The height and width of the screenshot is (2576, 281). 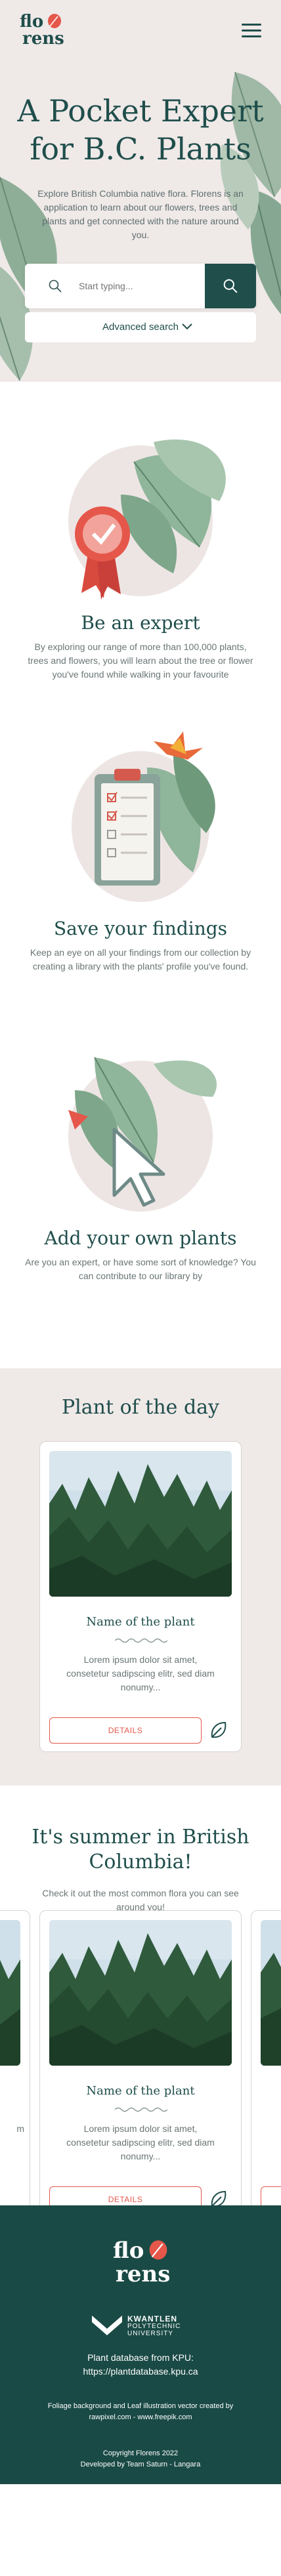 What do you see at coordinates (140, 2357) in the screenshot?
I see `database-label: Plant database from KPU:` at bounding box center [140, 2357].